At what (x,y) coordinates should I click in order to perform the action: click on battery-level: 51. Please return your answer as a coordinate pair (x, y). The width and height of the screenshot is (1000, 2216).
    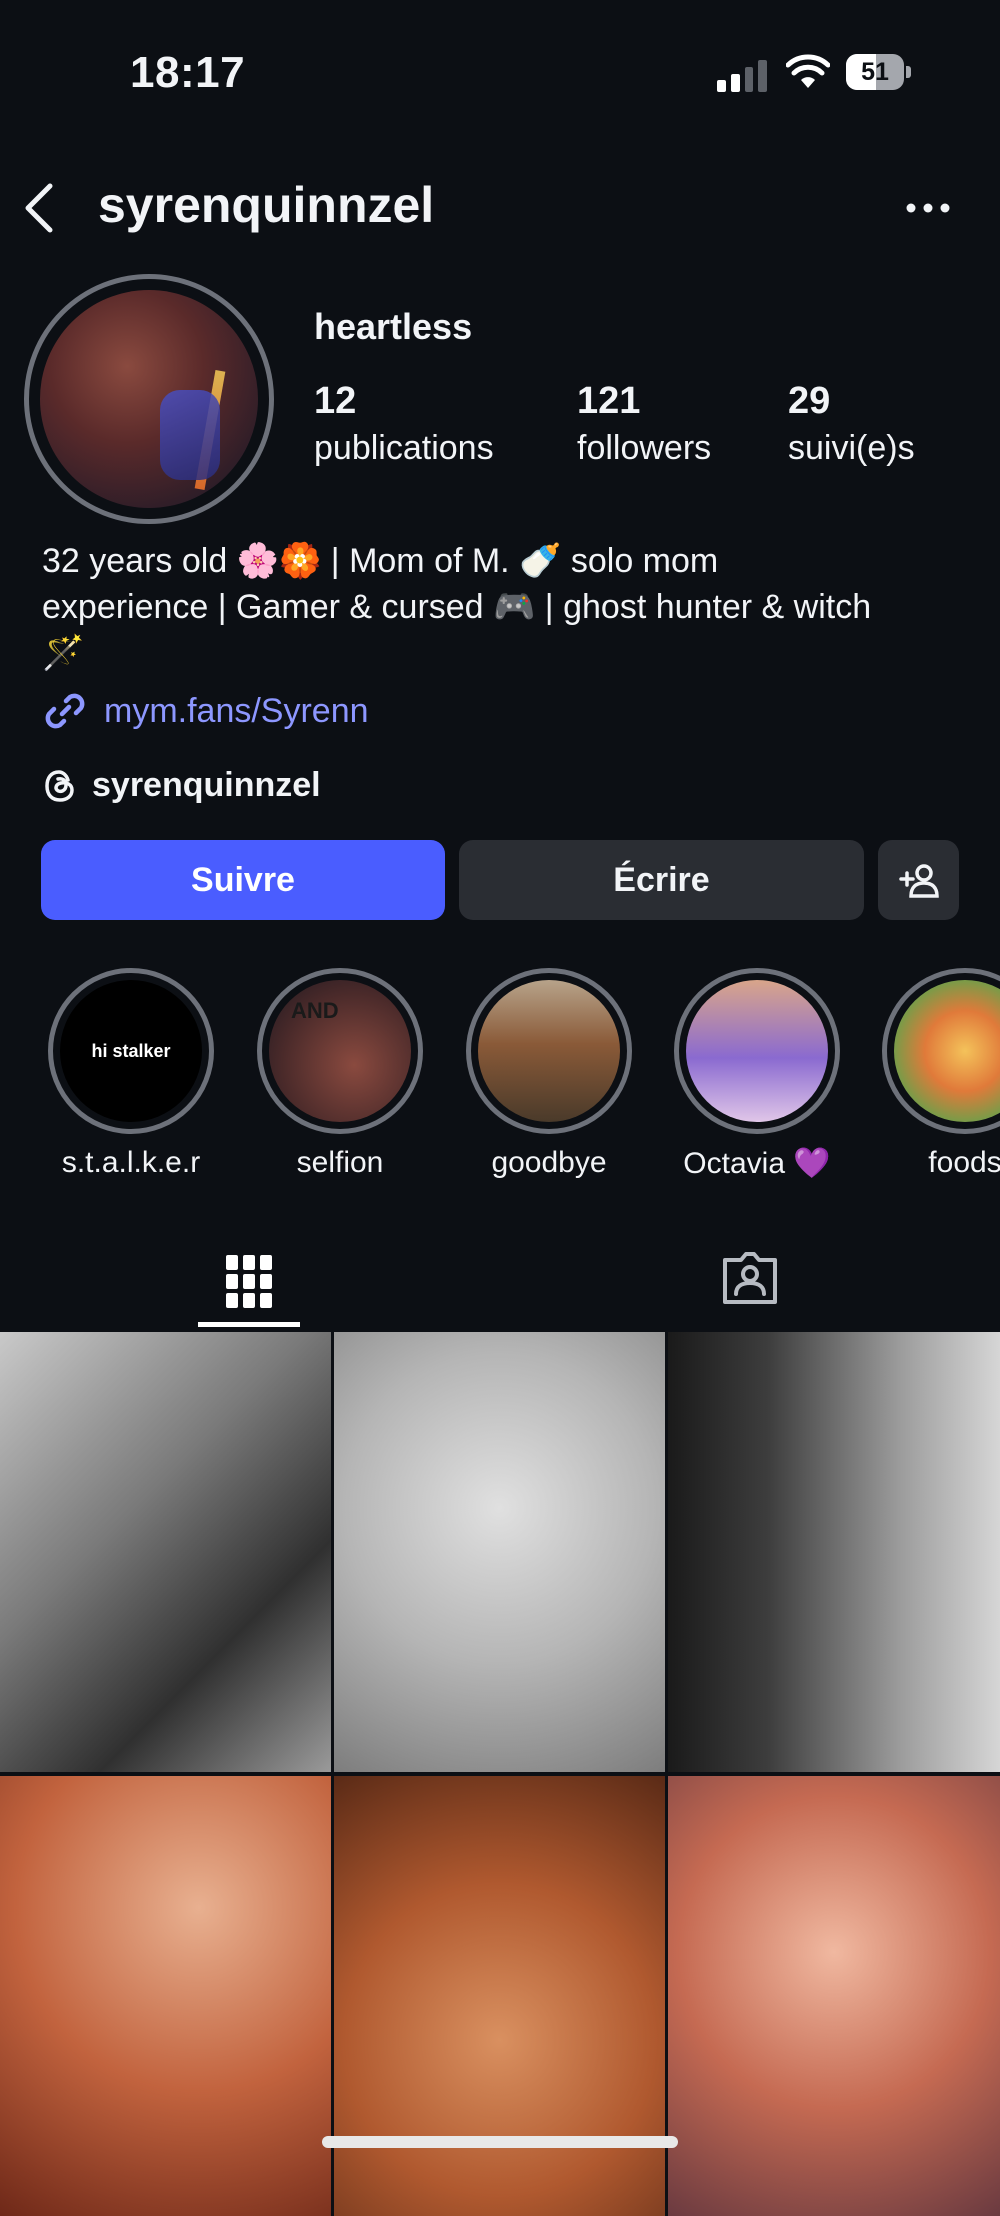
    Looking at the image, I should click on (875, 72).